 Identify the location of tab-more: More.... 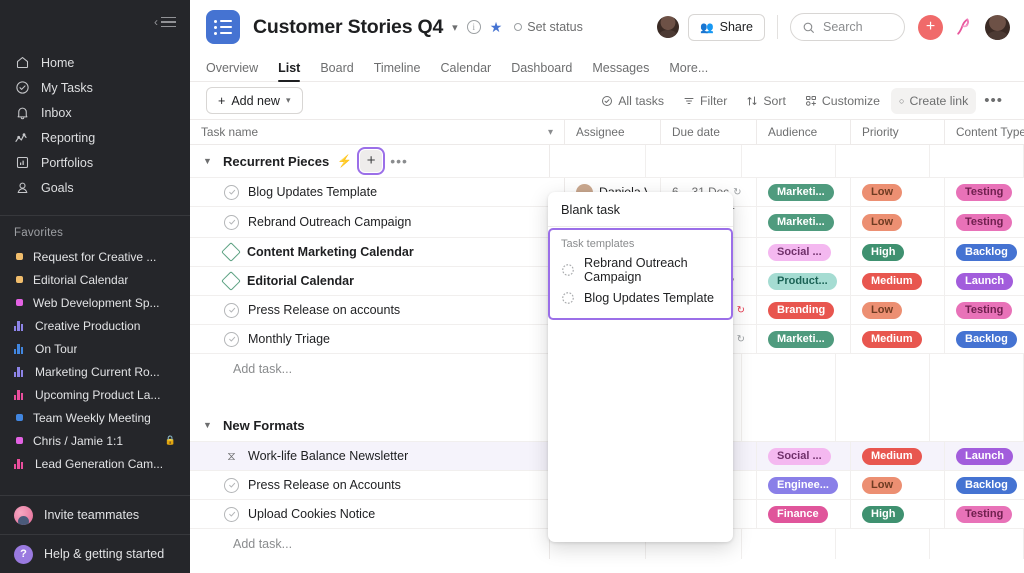
(688, 71).